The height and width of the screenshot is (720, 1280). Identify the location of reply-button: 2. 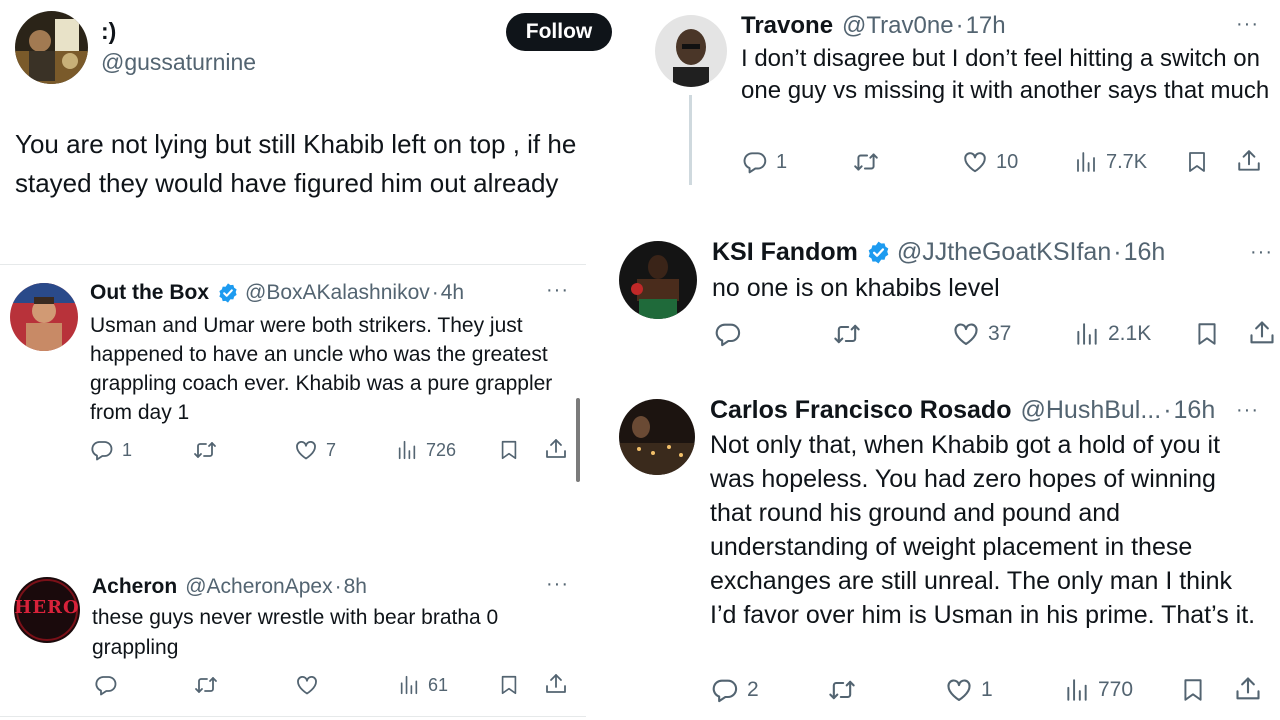
(735, 690).